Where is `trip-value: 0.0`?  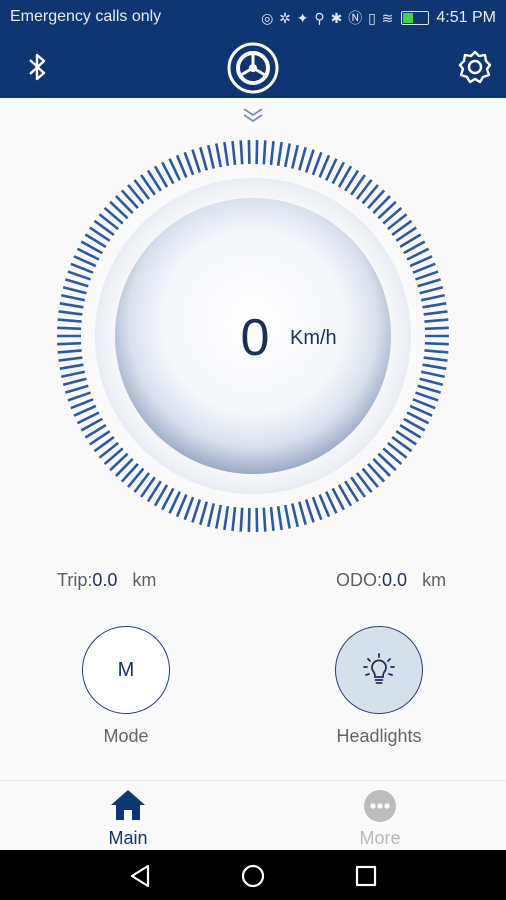 trip-value: 0.0 is located at coordinates (105, 580).